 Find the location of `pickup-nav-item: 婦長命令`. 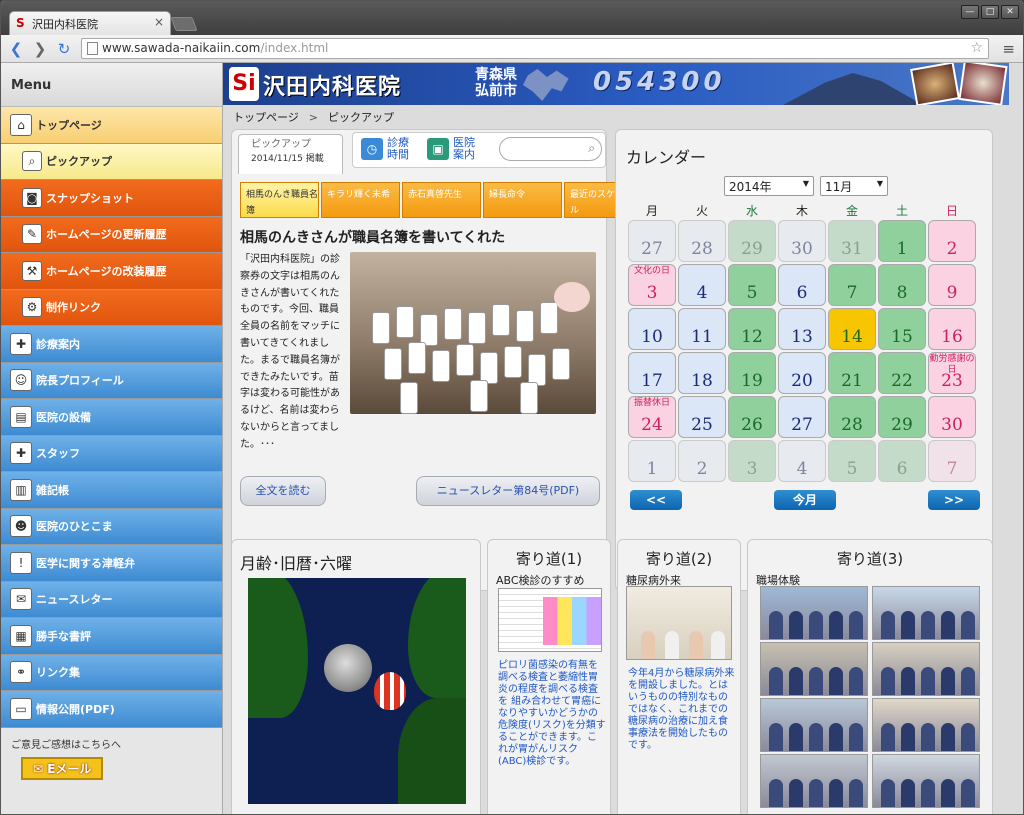

pickup-nav-item: 婦長命令 is located at coordinates (522, 200).